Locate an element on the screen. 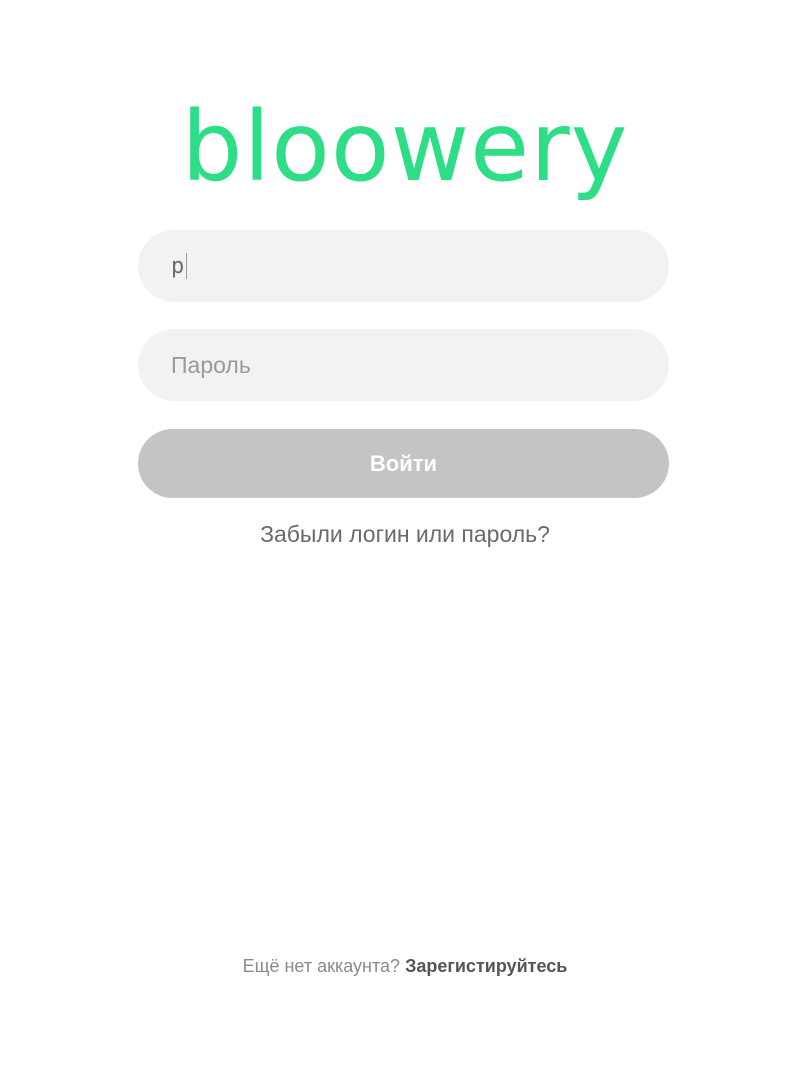 This screenshot has height=1080, width=810. forgot-password-link: Забыли логин или пароль? is located at coordinates (405, 534).